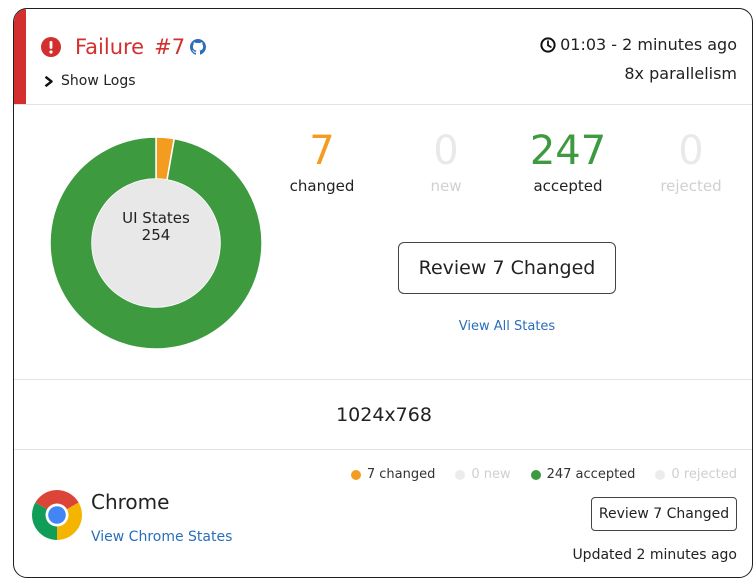 This screenshot has width=755, height=578. Describe the element at coordinates (704, 474) in the screenshot. I see `mini-stat-rejected-label: 0 rejected` at that location.